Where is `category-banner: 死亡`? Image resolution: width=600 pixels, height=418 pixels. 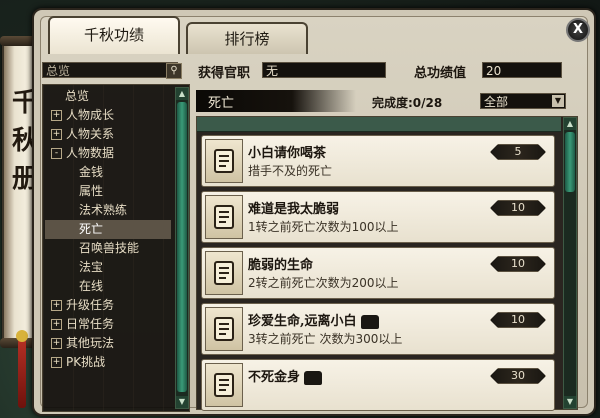 category-banner: 死亡 is located at coordinates (276, 101).